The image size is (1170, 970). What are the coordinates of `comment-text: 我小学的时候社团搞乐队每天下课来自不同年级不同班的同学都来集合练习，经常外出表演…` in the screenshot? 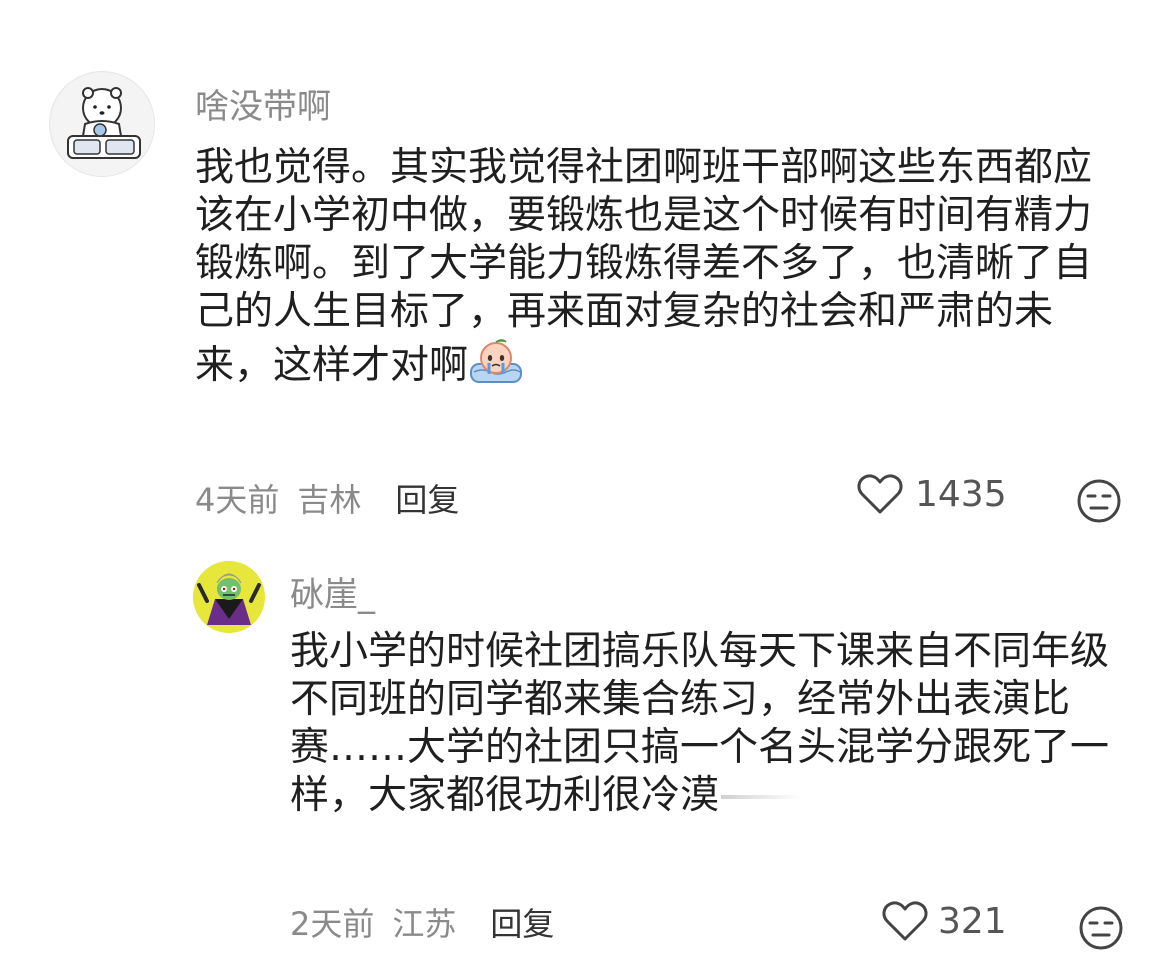 It's located at (710, 724).